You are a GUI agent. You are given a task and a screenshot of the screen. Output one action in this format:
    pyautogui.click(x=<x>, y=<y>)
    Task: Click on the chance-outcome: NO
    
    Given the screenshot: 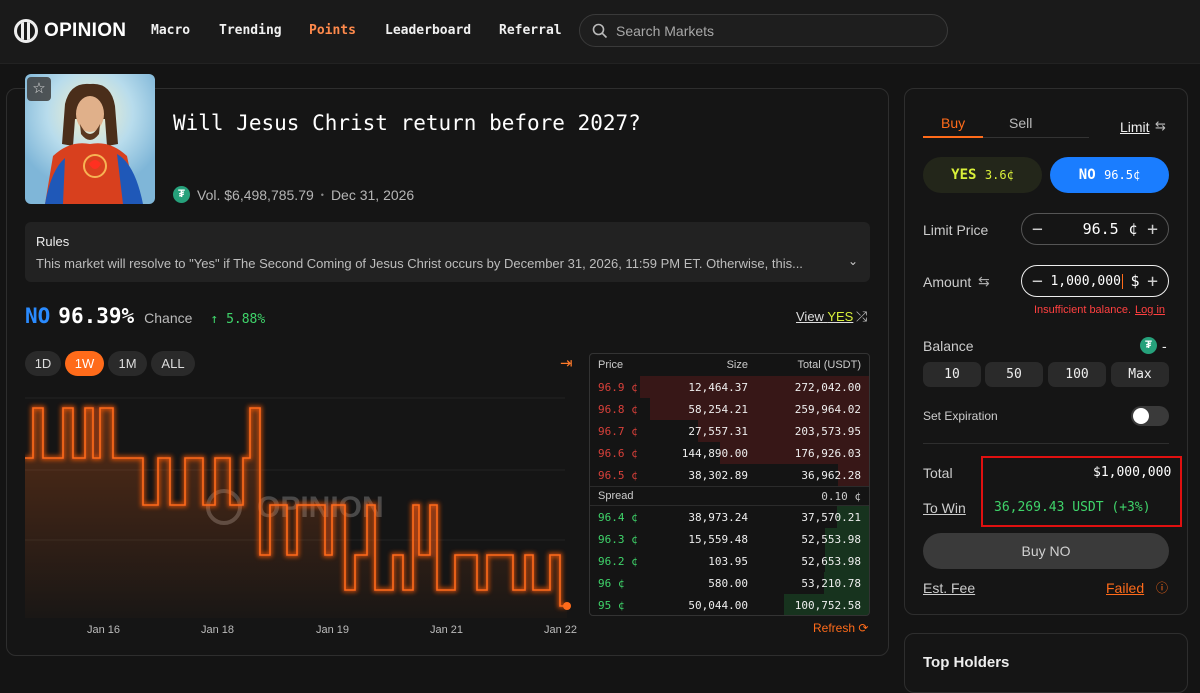 What is the action you would take?
    pyautogui.click(x=38, y=316)
    